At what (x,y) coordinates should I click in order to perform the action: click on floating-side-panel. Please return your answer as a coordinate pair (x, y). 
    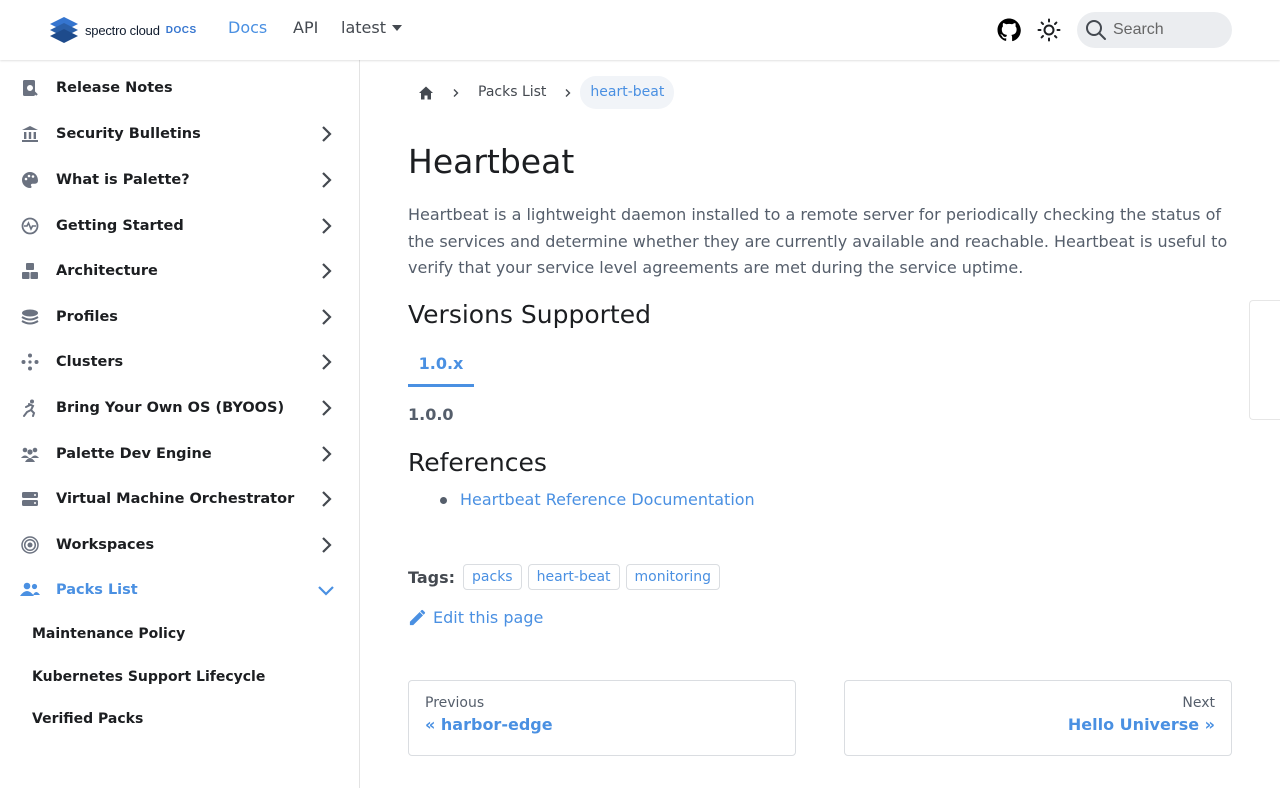
    Looking at the image, I should click on (1264, 360).